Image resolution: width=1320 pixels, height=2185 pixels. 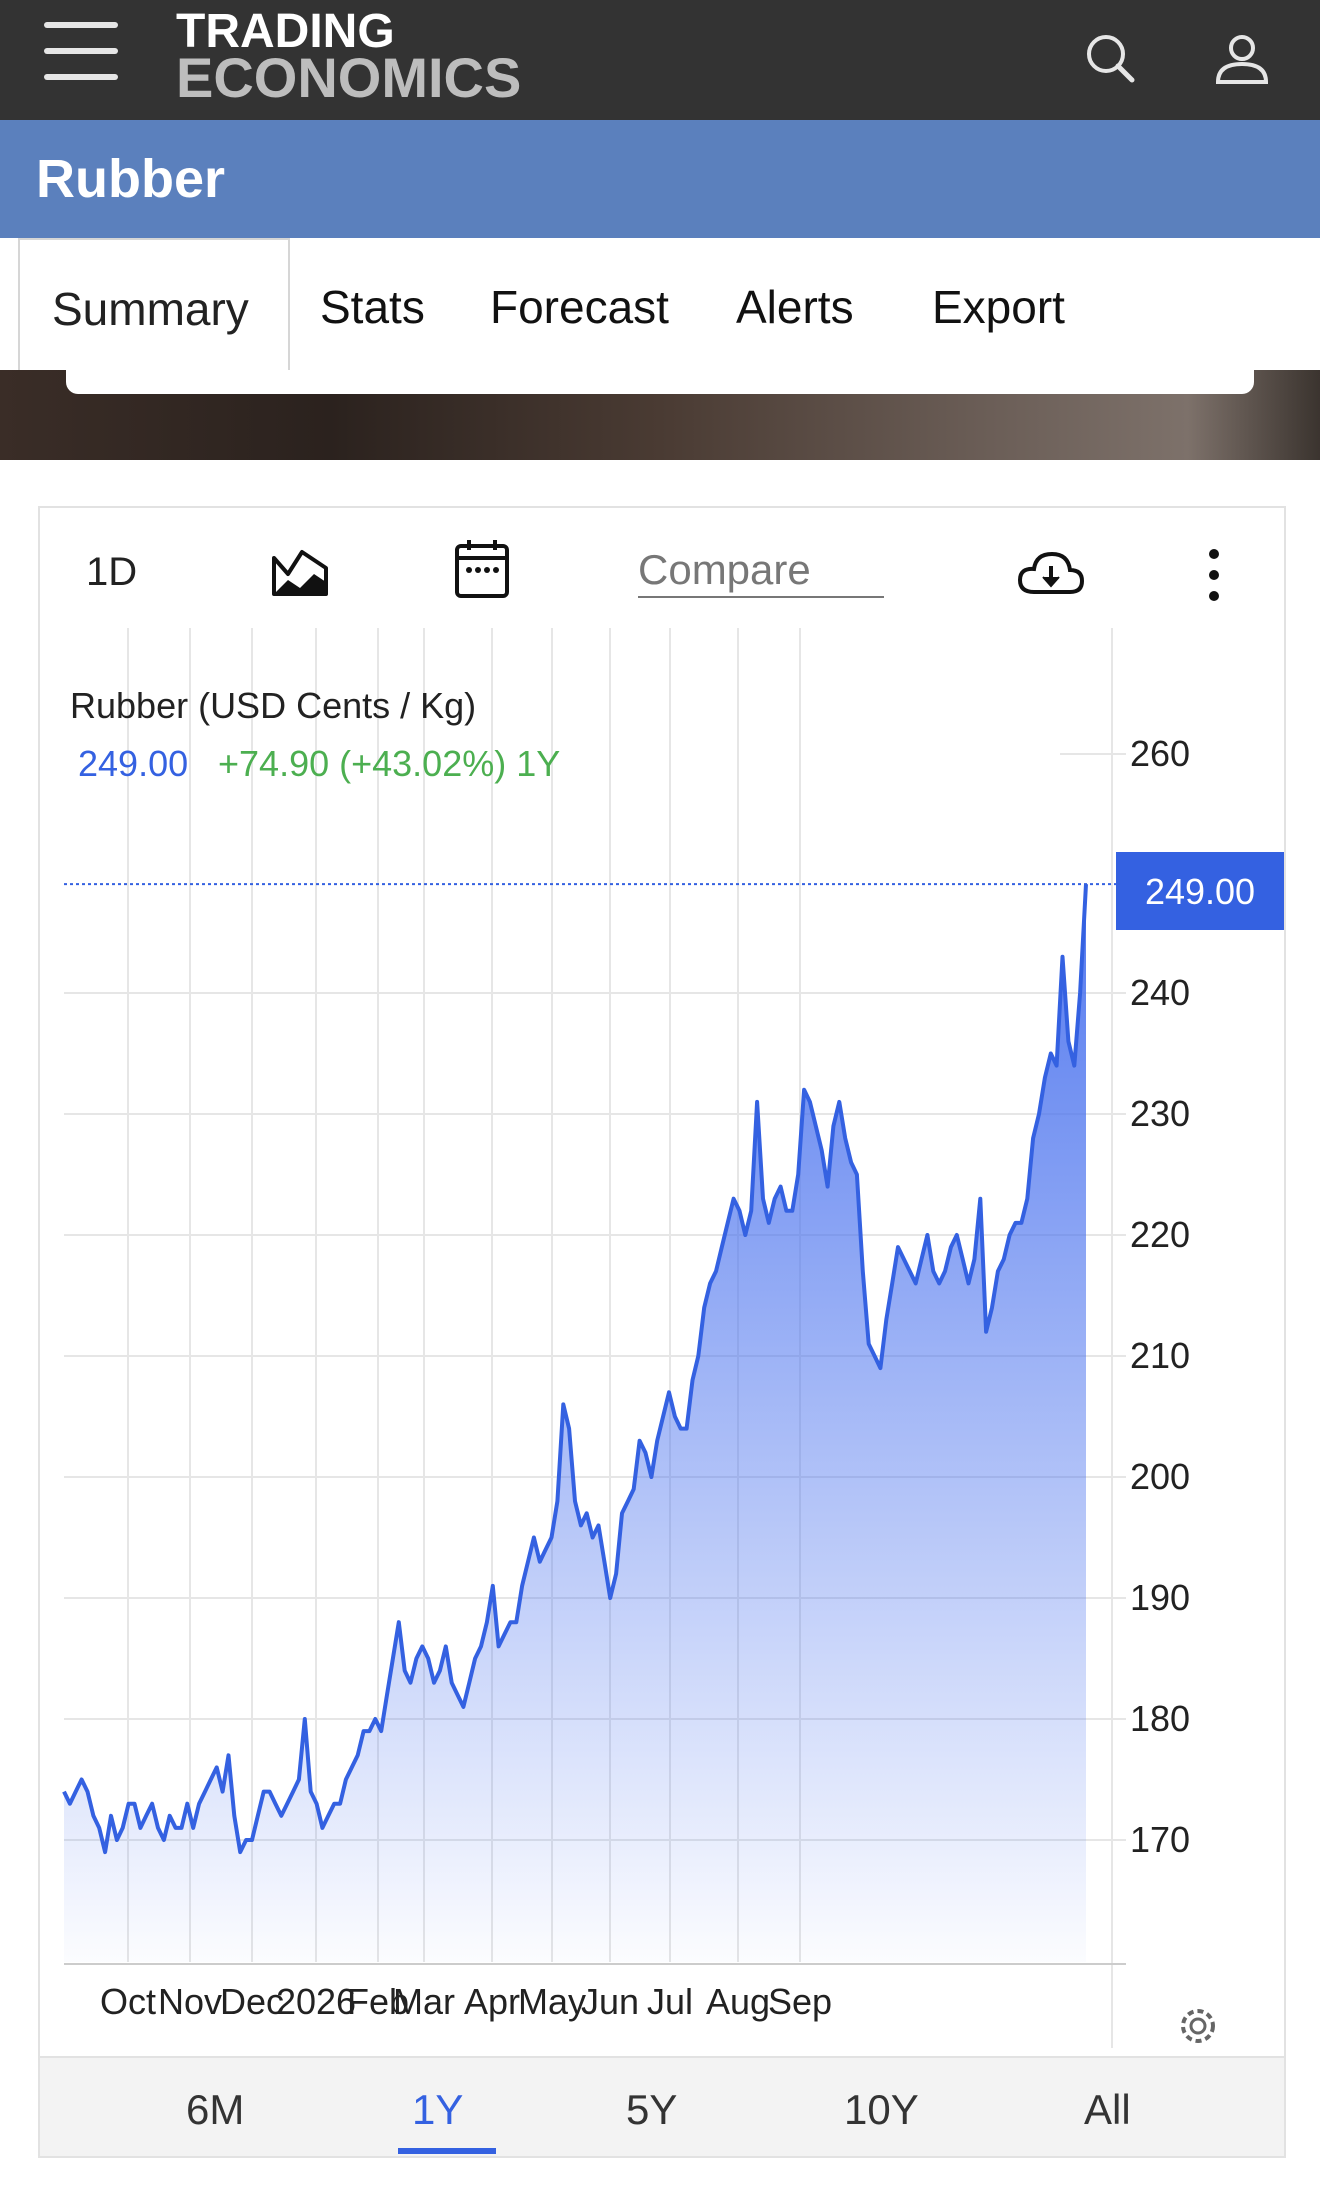 I want to click on user-account-icon, so click(x=1242, y=58).